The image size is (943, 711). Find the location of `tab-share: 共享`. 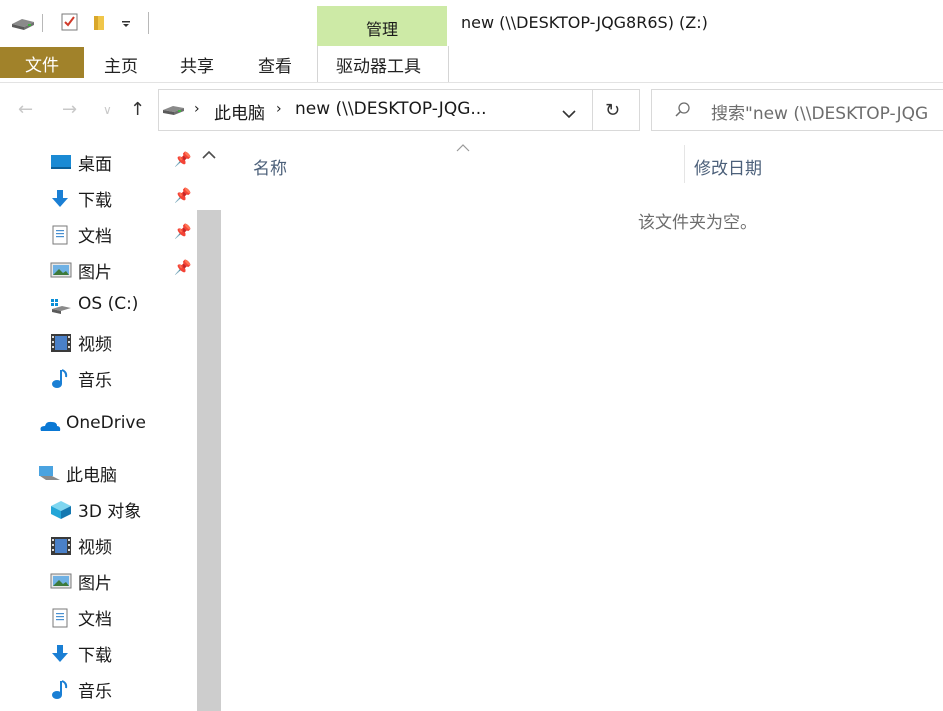

tab-share: 共享 is located at coordinates (197, 64).